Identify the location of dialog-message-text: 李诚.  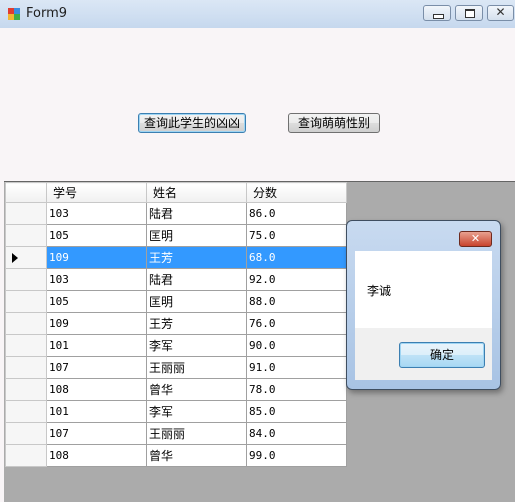
(379, 291).